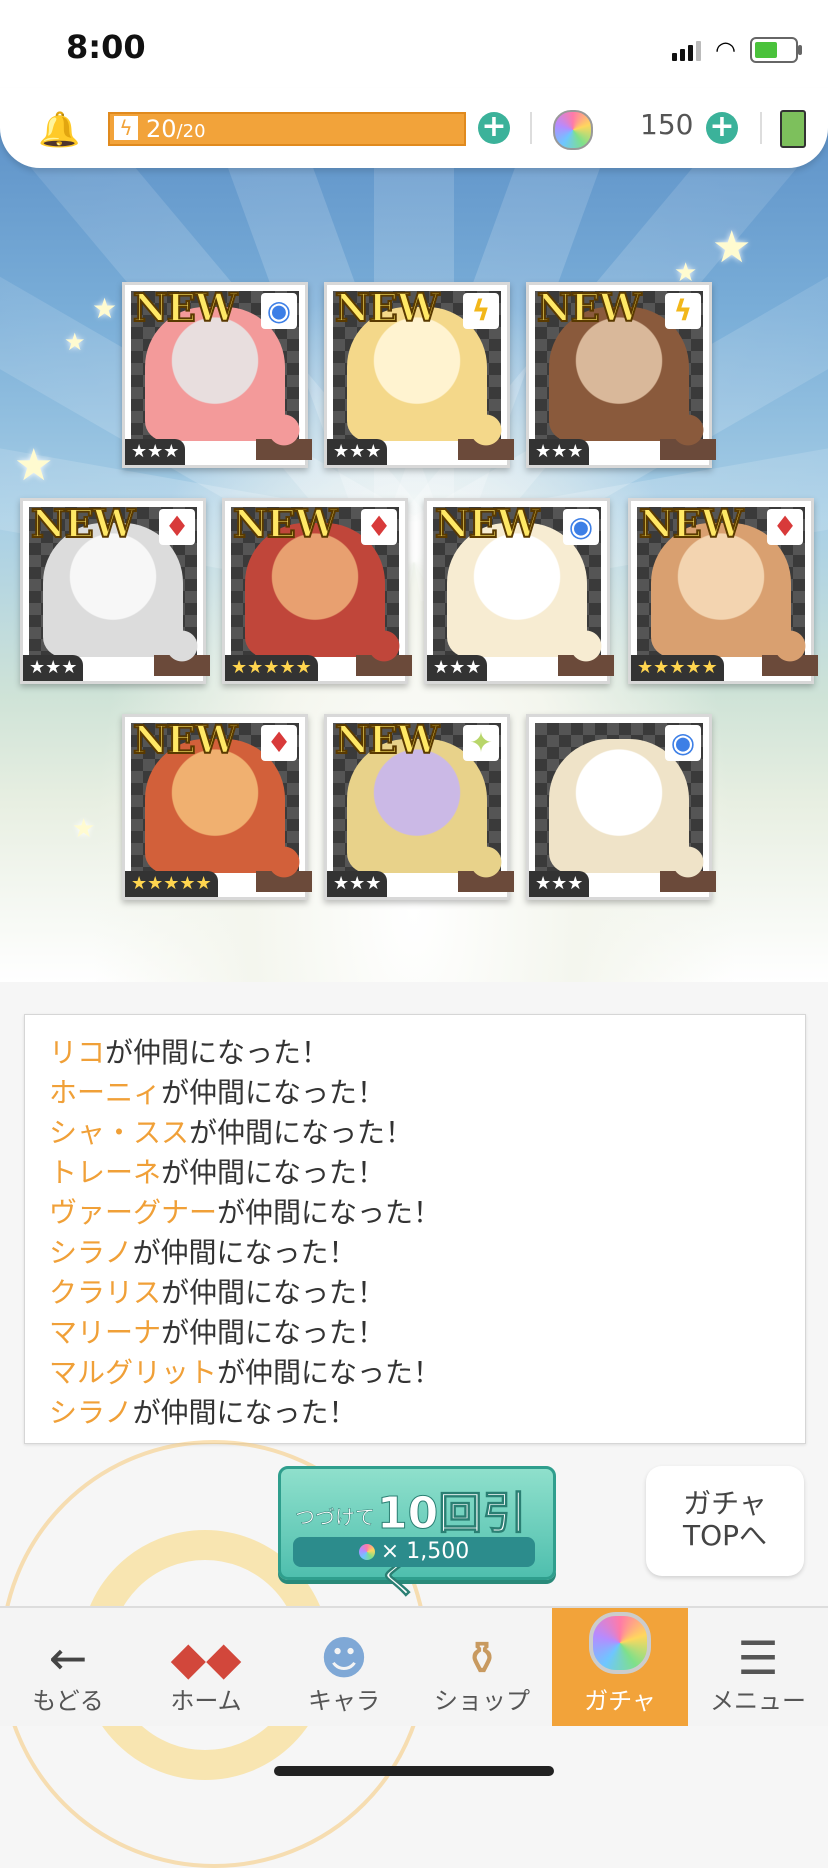  What do you see at coordinates (737, 50) in the screenshot?
I see `status-icons: ◠` at bounding box center [737, 50].